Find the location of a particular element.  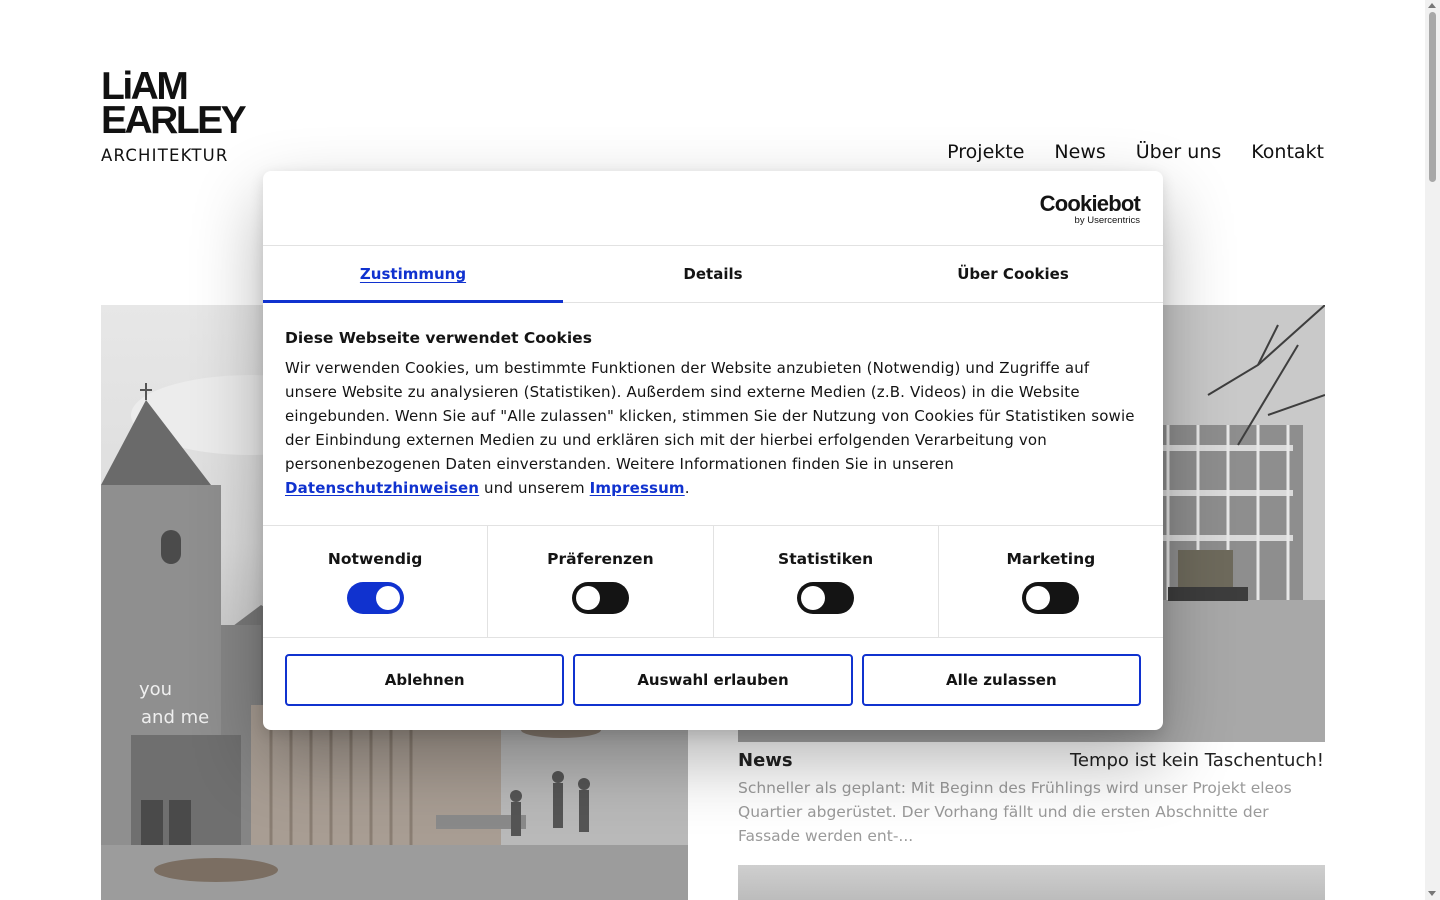

decline-button: Ablehnen is located at coordinates (425, 680).